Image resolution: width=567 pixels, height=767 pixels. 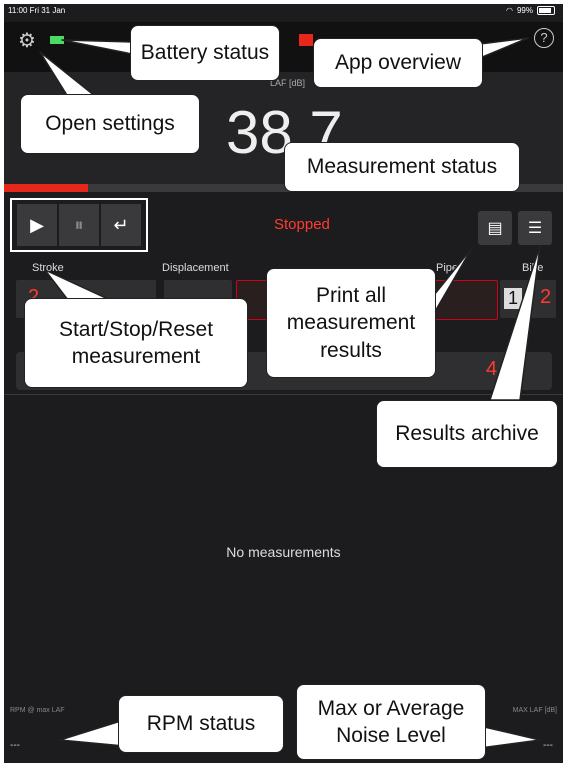 I want to click on rpm-value: ---, so click(x=15, y=745).